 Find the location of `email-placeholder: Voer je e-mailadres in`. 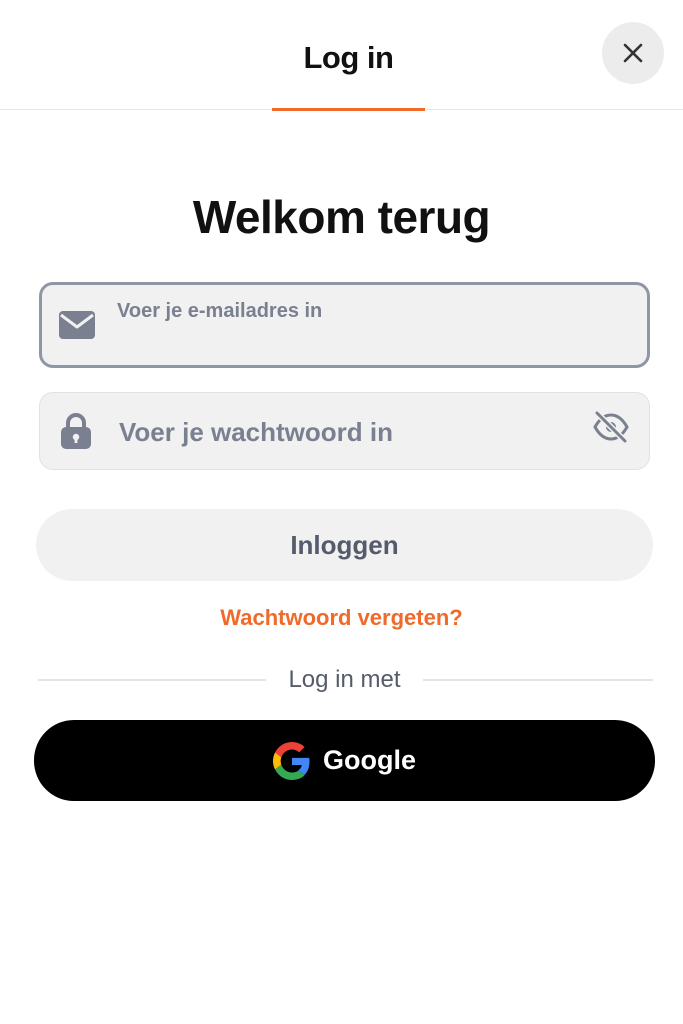

email-placeholder: Voer je e-mailadres in is located at coordinates (220, 311).